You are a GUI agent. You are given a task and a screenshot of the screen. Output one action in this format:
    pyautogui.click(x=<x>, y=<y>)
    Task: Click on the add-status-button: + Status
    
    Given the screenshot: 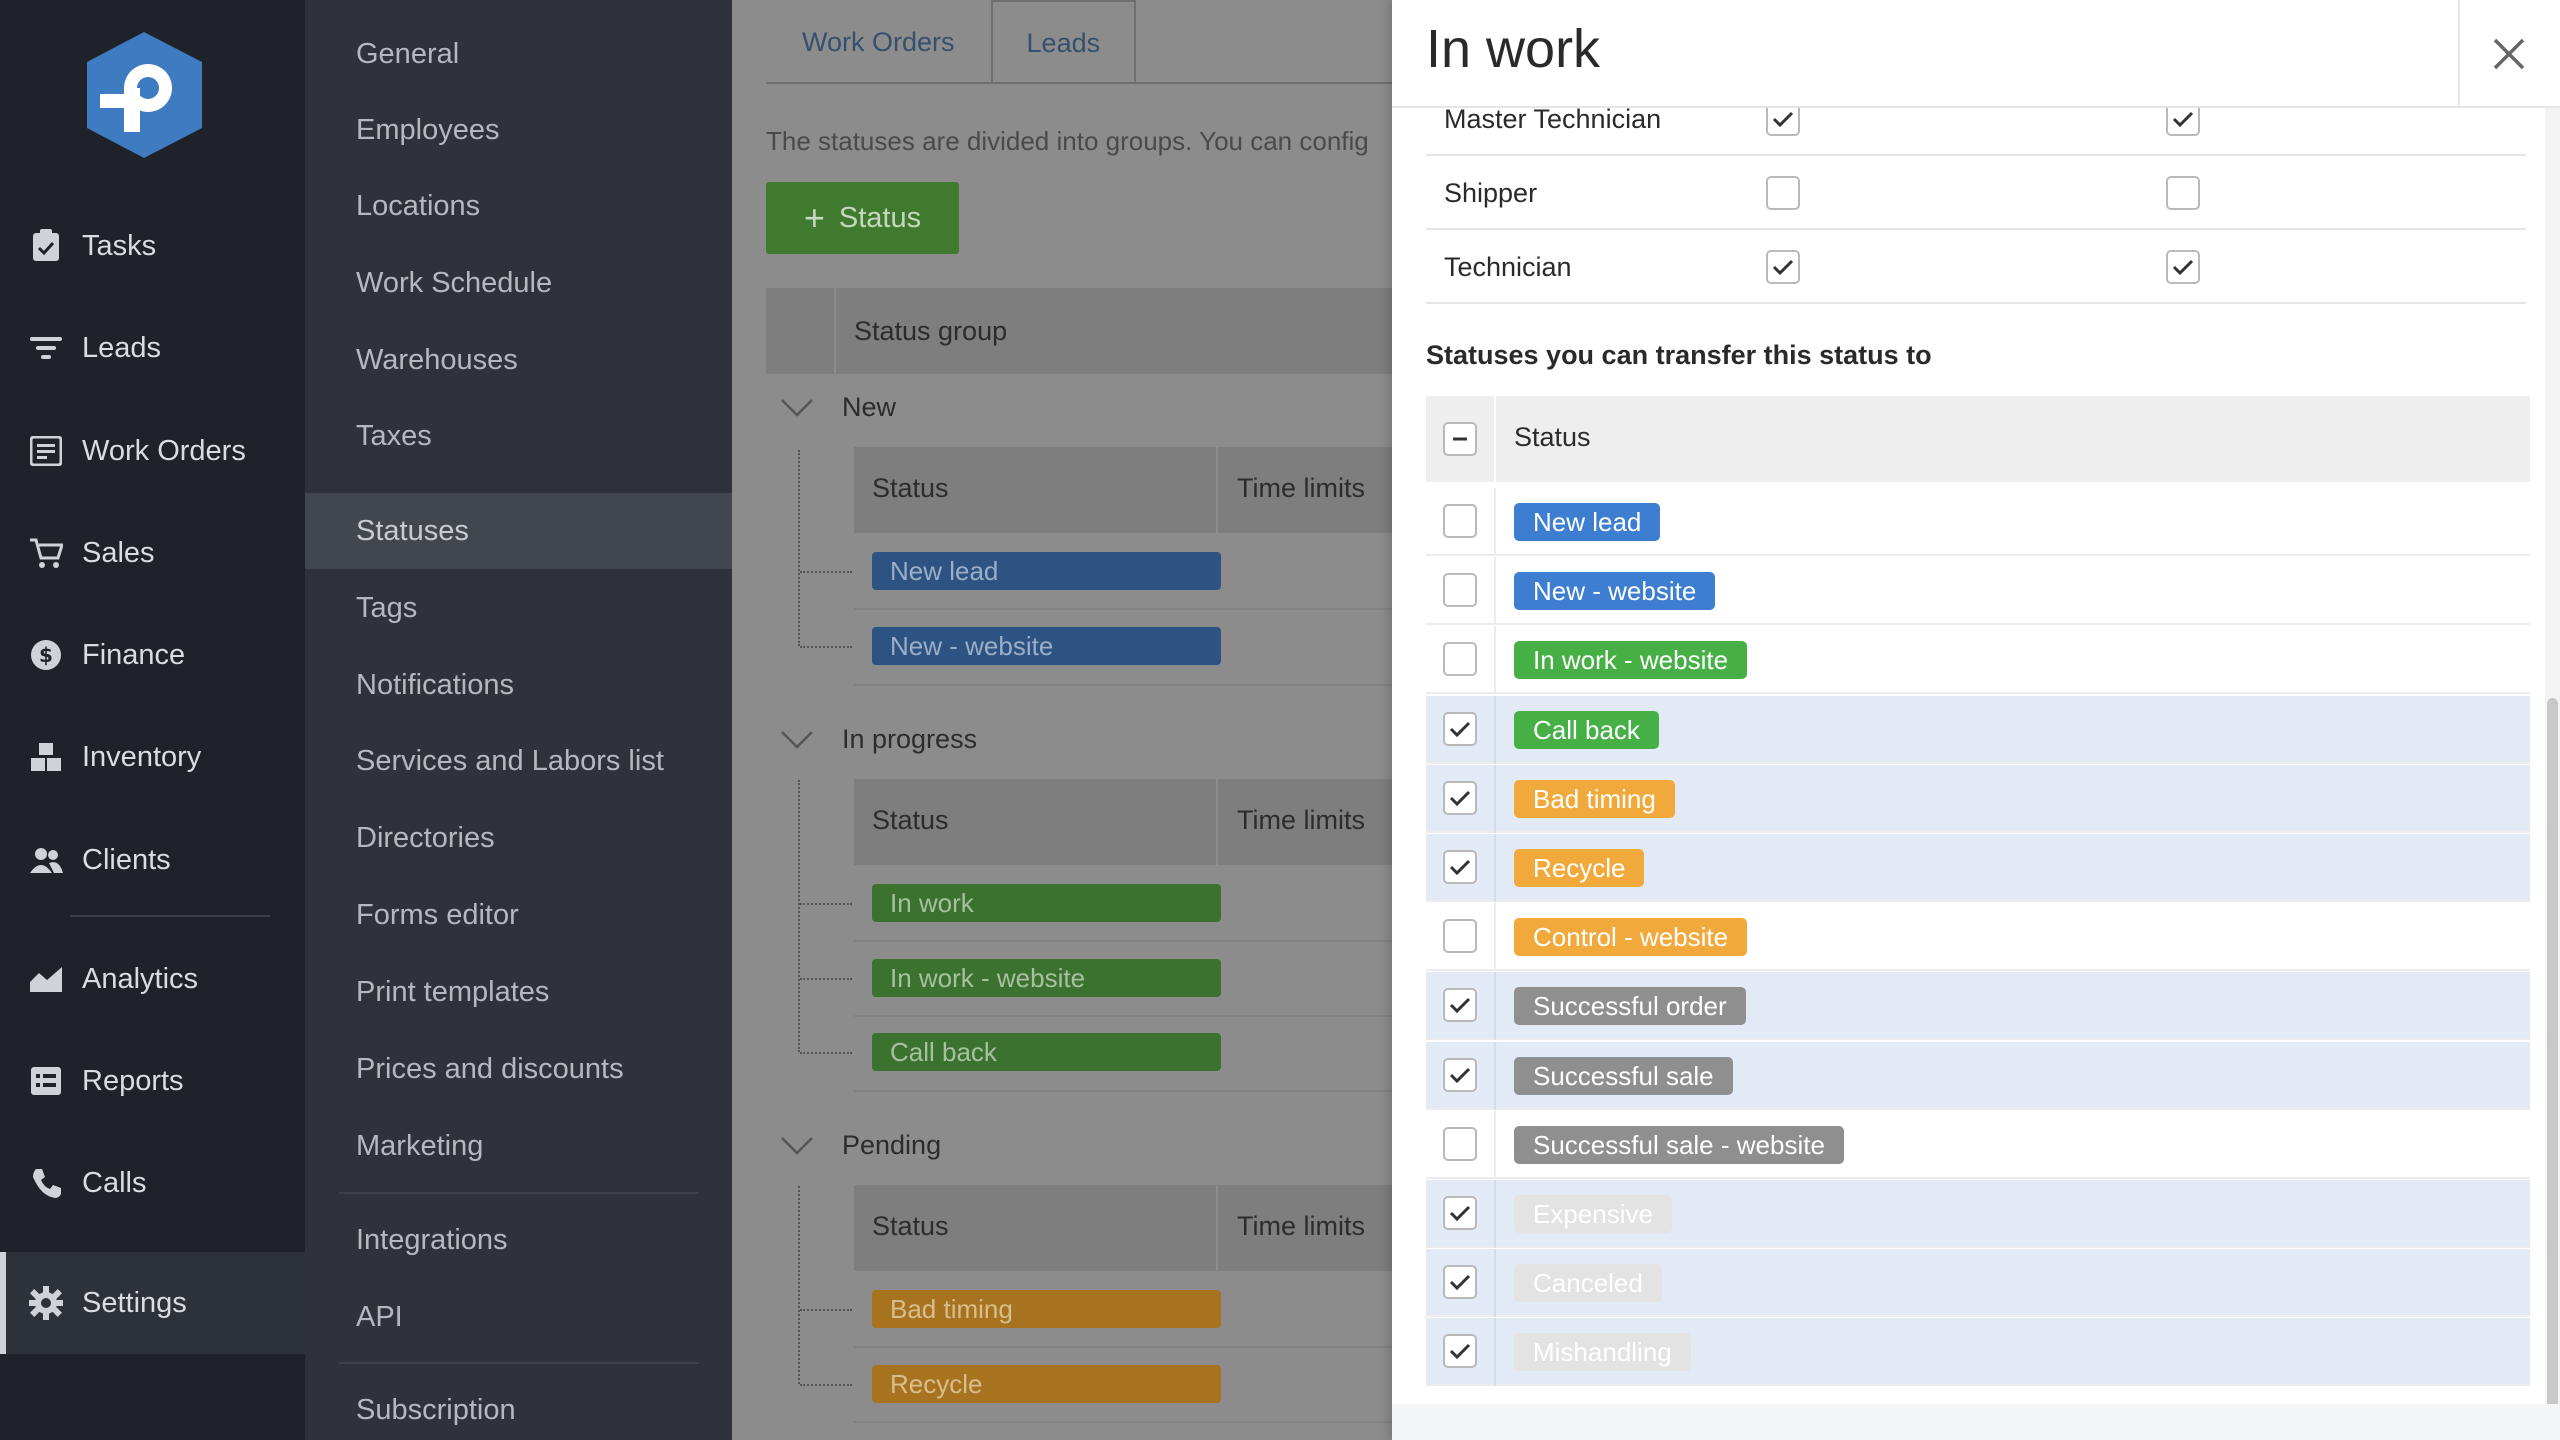 What is the action you would take?
    pyautogui.click(x=862, y=218)
    